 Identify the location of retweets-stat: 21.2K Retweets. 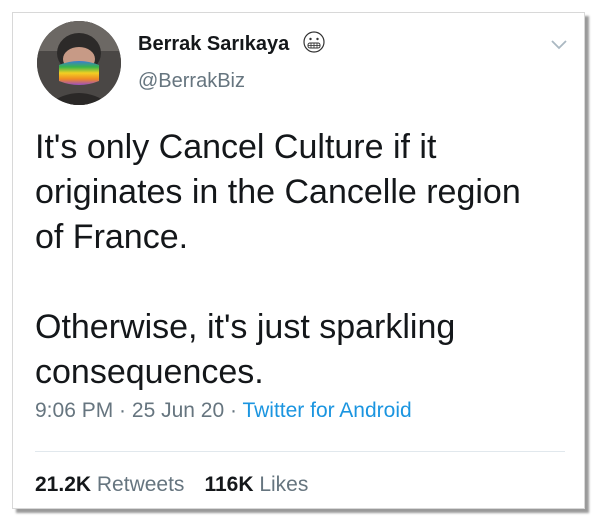
(109, 484).